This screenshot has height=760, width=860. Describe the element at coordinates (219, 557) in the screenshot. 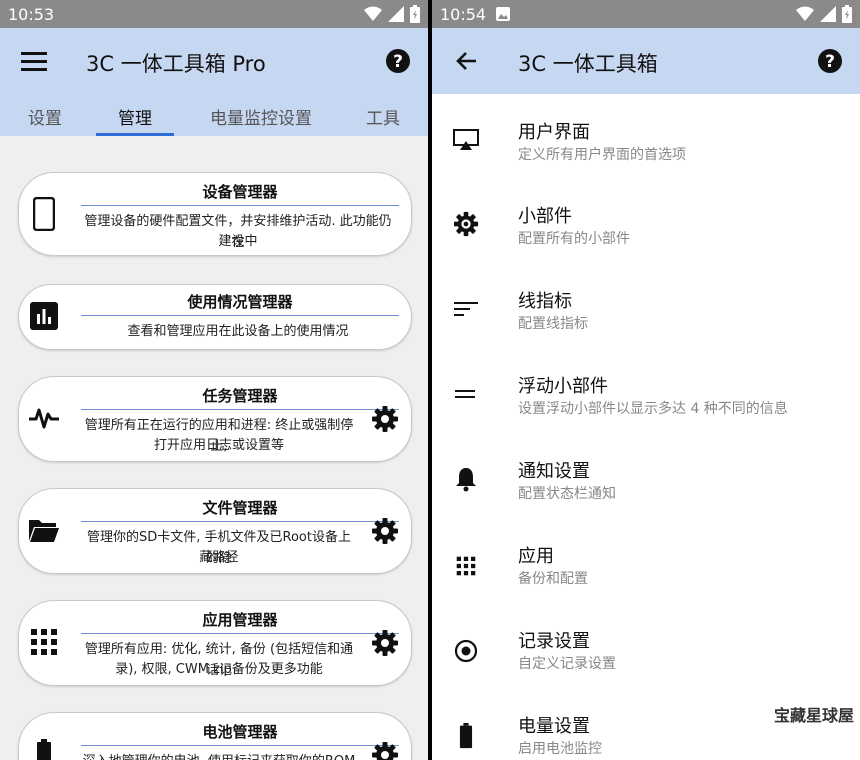

I see `card-desc-line2: 藏路径` at that location.